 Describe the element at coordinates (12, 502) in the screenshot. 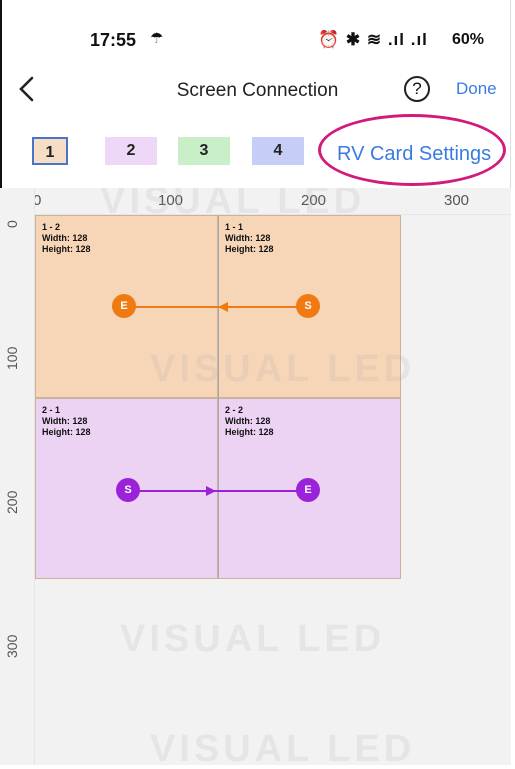

I see `y-tick: 200` at that location.